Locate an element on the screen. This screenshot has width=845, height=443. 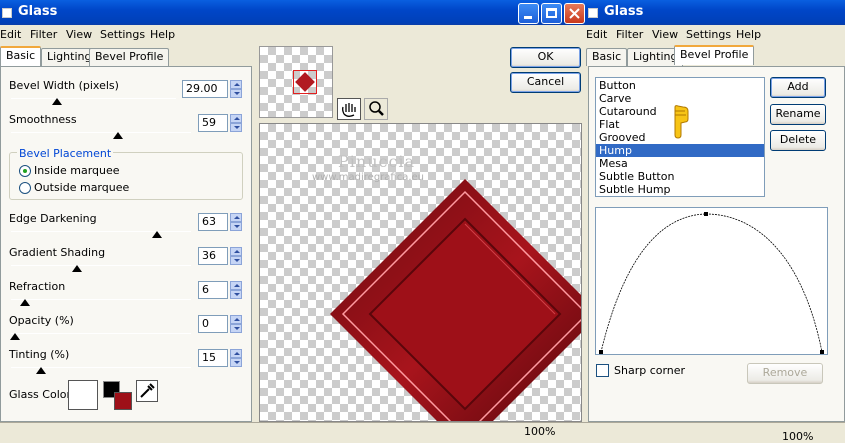
tinting-thumb is located at coordinates (41, 370).